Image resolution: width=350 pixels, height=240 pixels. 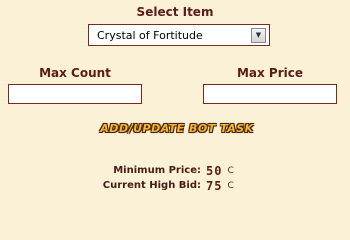 What do you see at coordinates (75, 94) in the screenshot?
I see `max-count-input` at bounding box center [75, 94].